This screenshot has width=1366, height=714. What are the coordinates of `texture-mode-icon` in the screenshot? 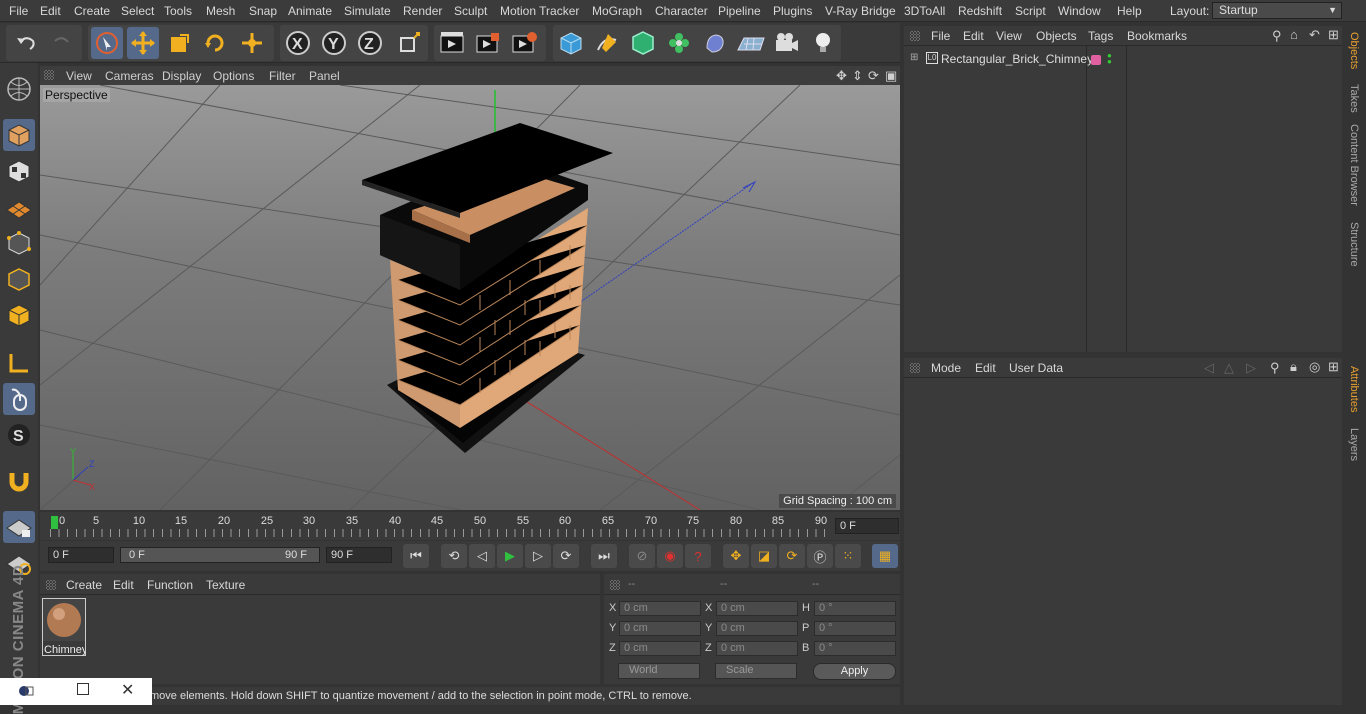 It's located at (19, 171).